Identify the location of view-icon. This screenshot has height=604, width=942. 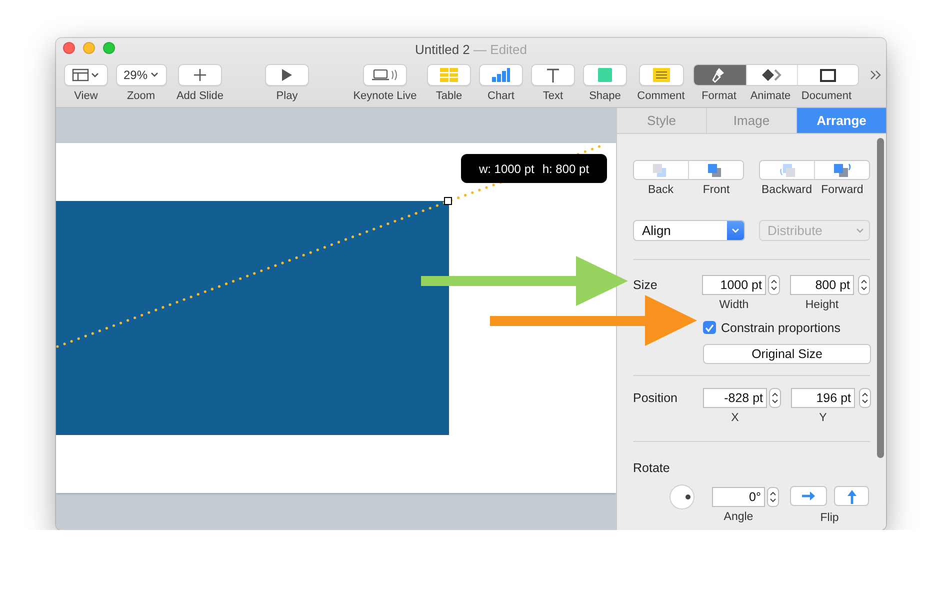
(86, 75).